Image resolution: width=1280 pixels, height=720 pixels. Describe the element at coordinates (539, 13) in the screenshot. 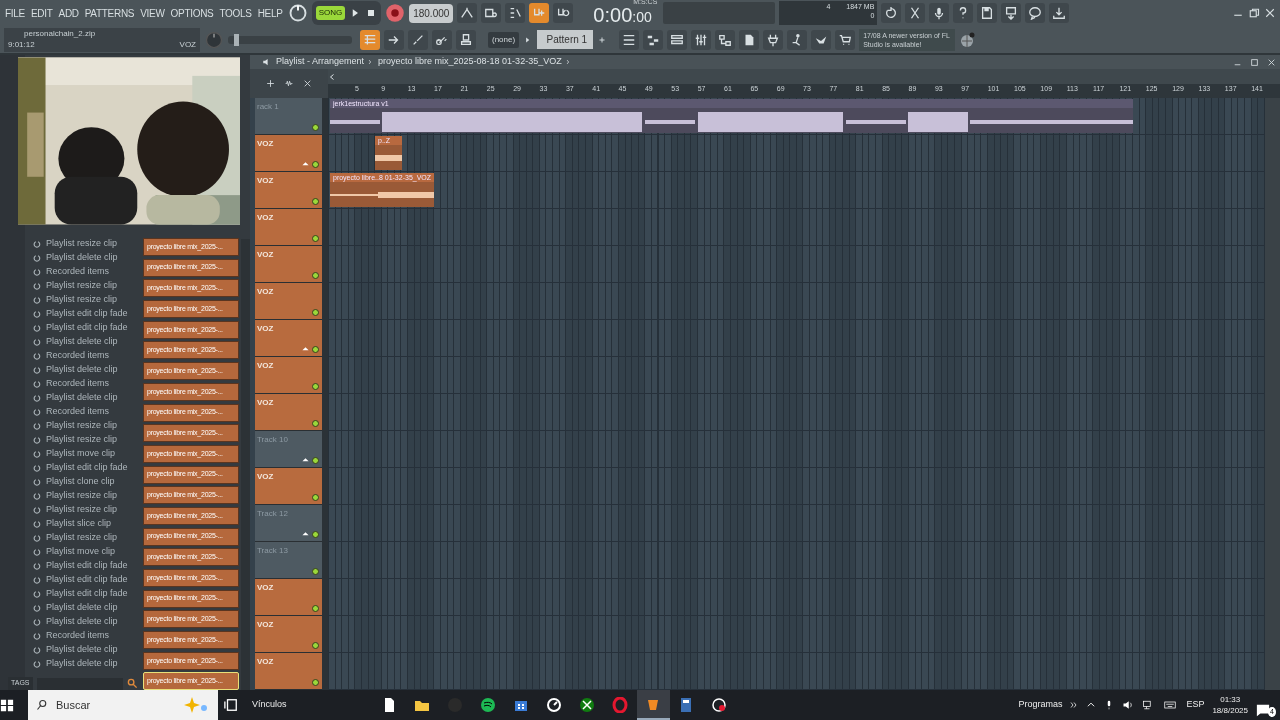

I see `step-button` at that location.